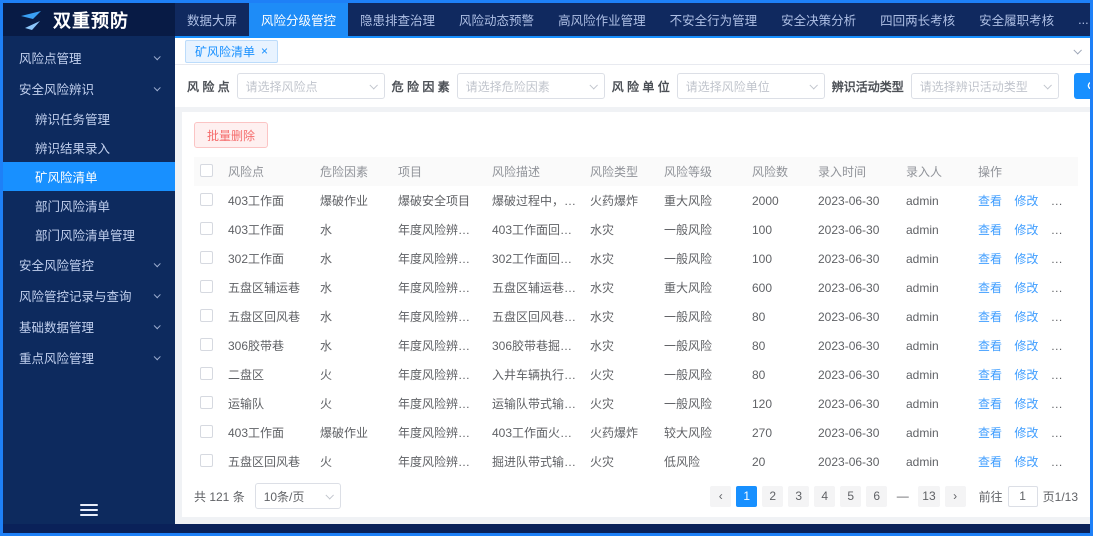  Describe the element at coordinates (89, 57) in the screenshot. I see `sidebar-item: 风险点管理` at that location.